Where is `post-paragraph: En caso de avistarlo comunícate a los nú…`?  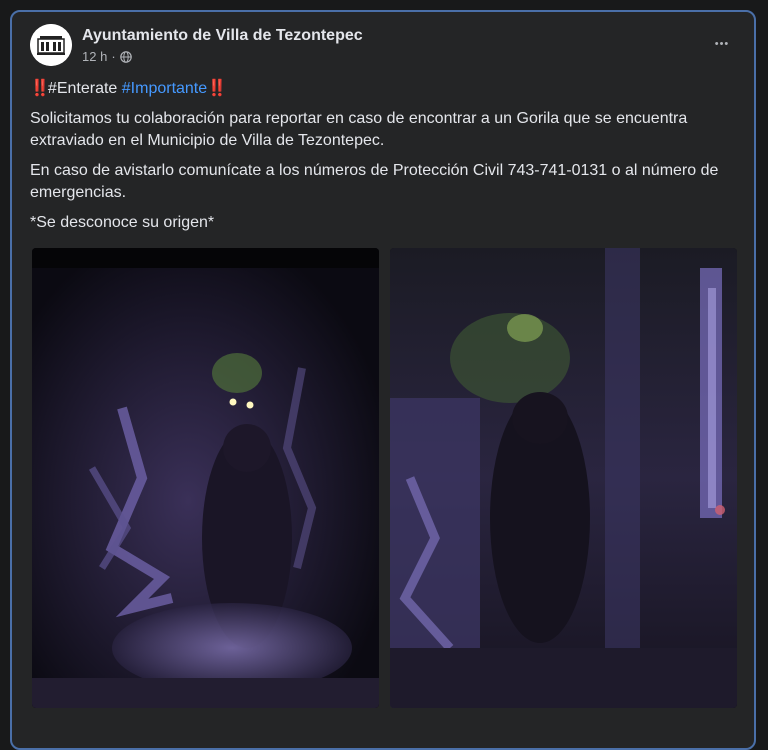 post-paragraph: En caso de avistarlo comunícate a los nú… is located at coordinates (374, 181).